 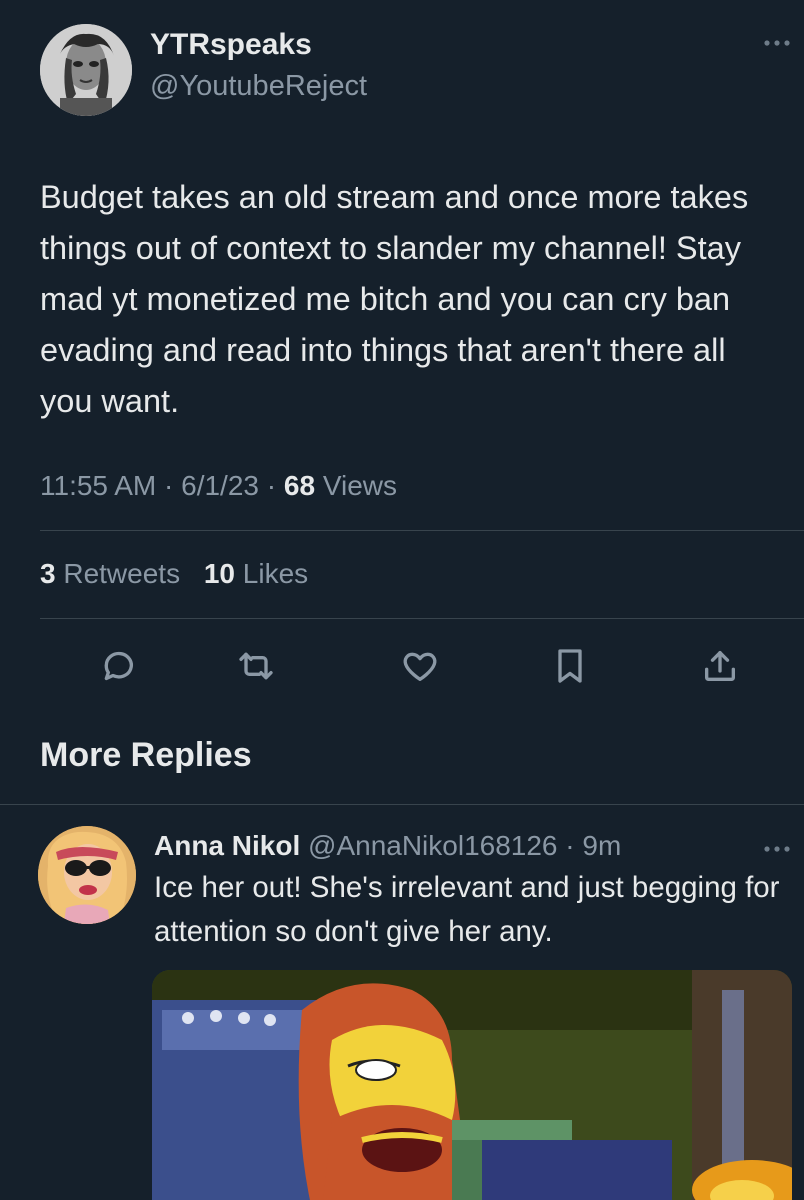 I want to click on retweets-stat: 3 Retweets, so click(x=110, y=573).